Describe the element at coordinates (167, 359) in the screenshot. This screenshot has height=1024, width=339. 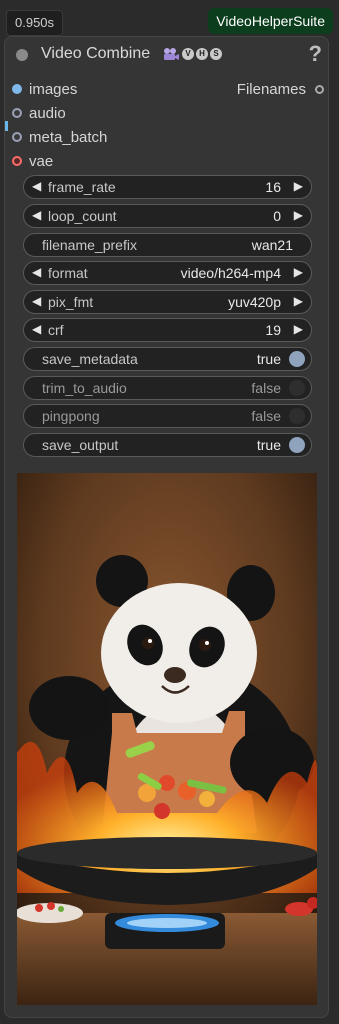
I see `toggle-save-metadata: save_metadata true` at that location.